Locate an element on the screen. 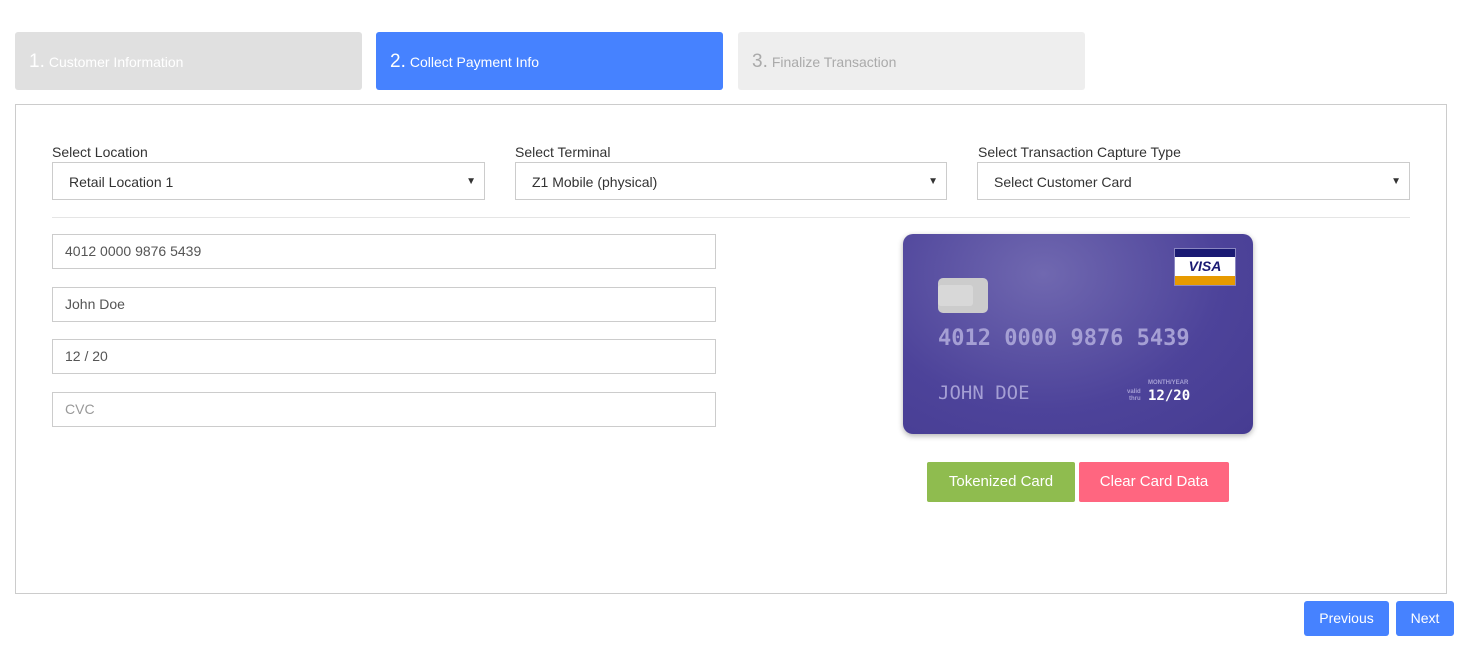 The height and width of the screenshot is (649, 1471). step-collect-payment-info: 2. Collect Payment Info is located at coordinates (549, 61).